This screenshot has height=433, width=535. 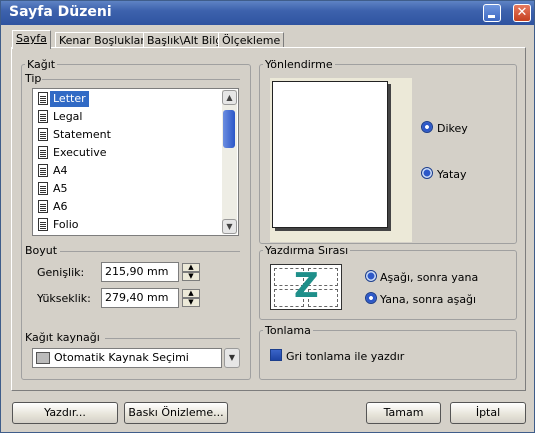 What do you see at coordinates (229, 226) in the screenshot?
I see `scroll-down-icon: ▼` at bounding box center [229, 226].